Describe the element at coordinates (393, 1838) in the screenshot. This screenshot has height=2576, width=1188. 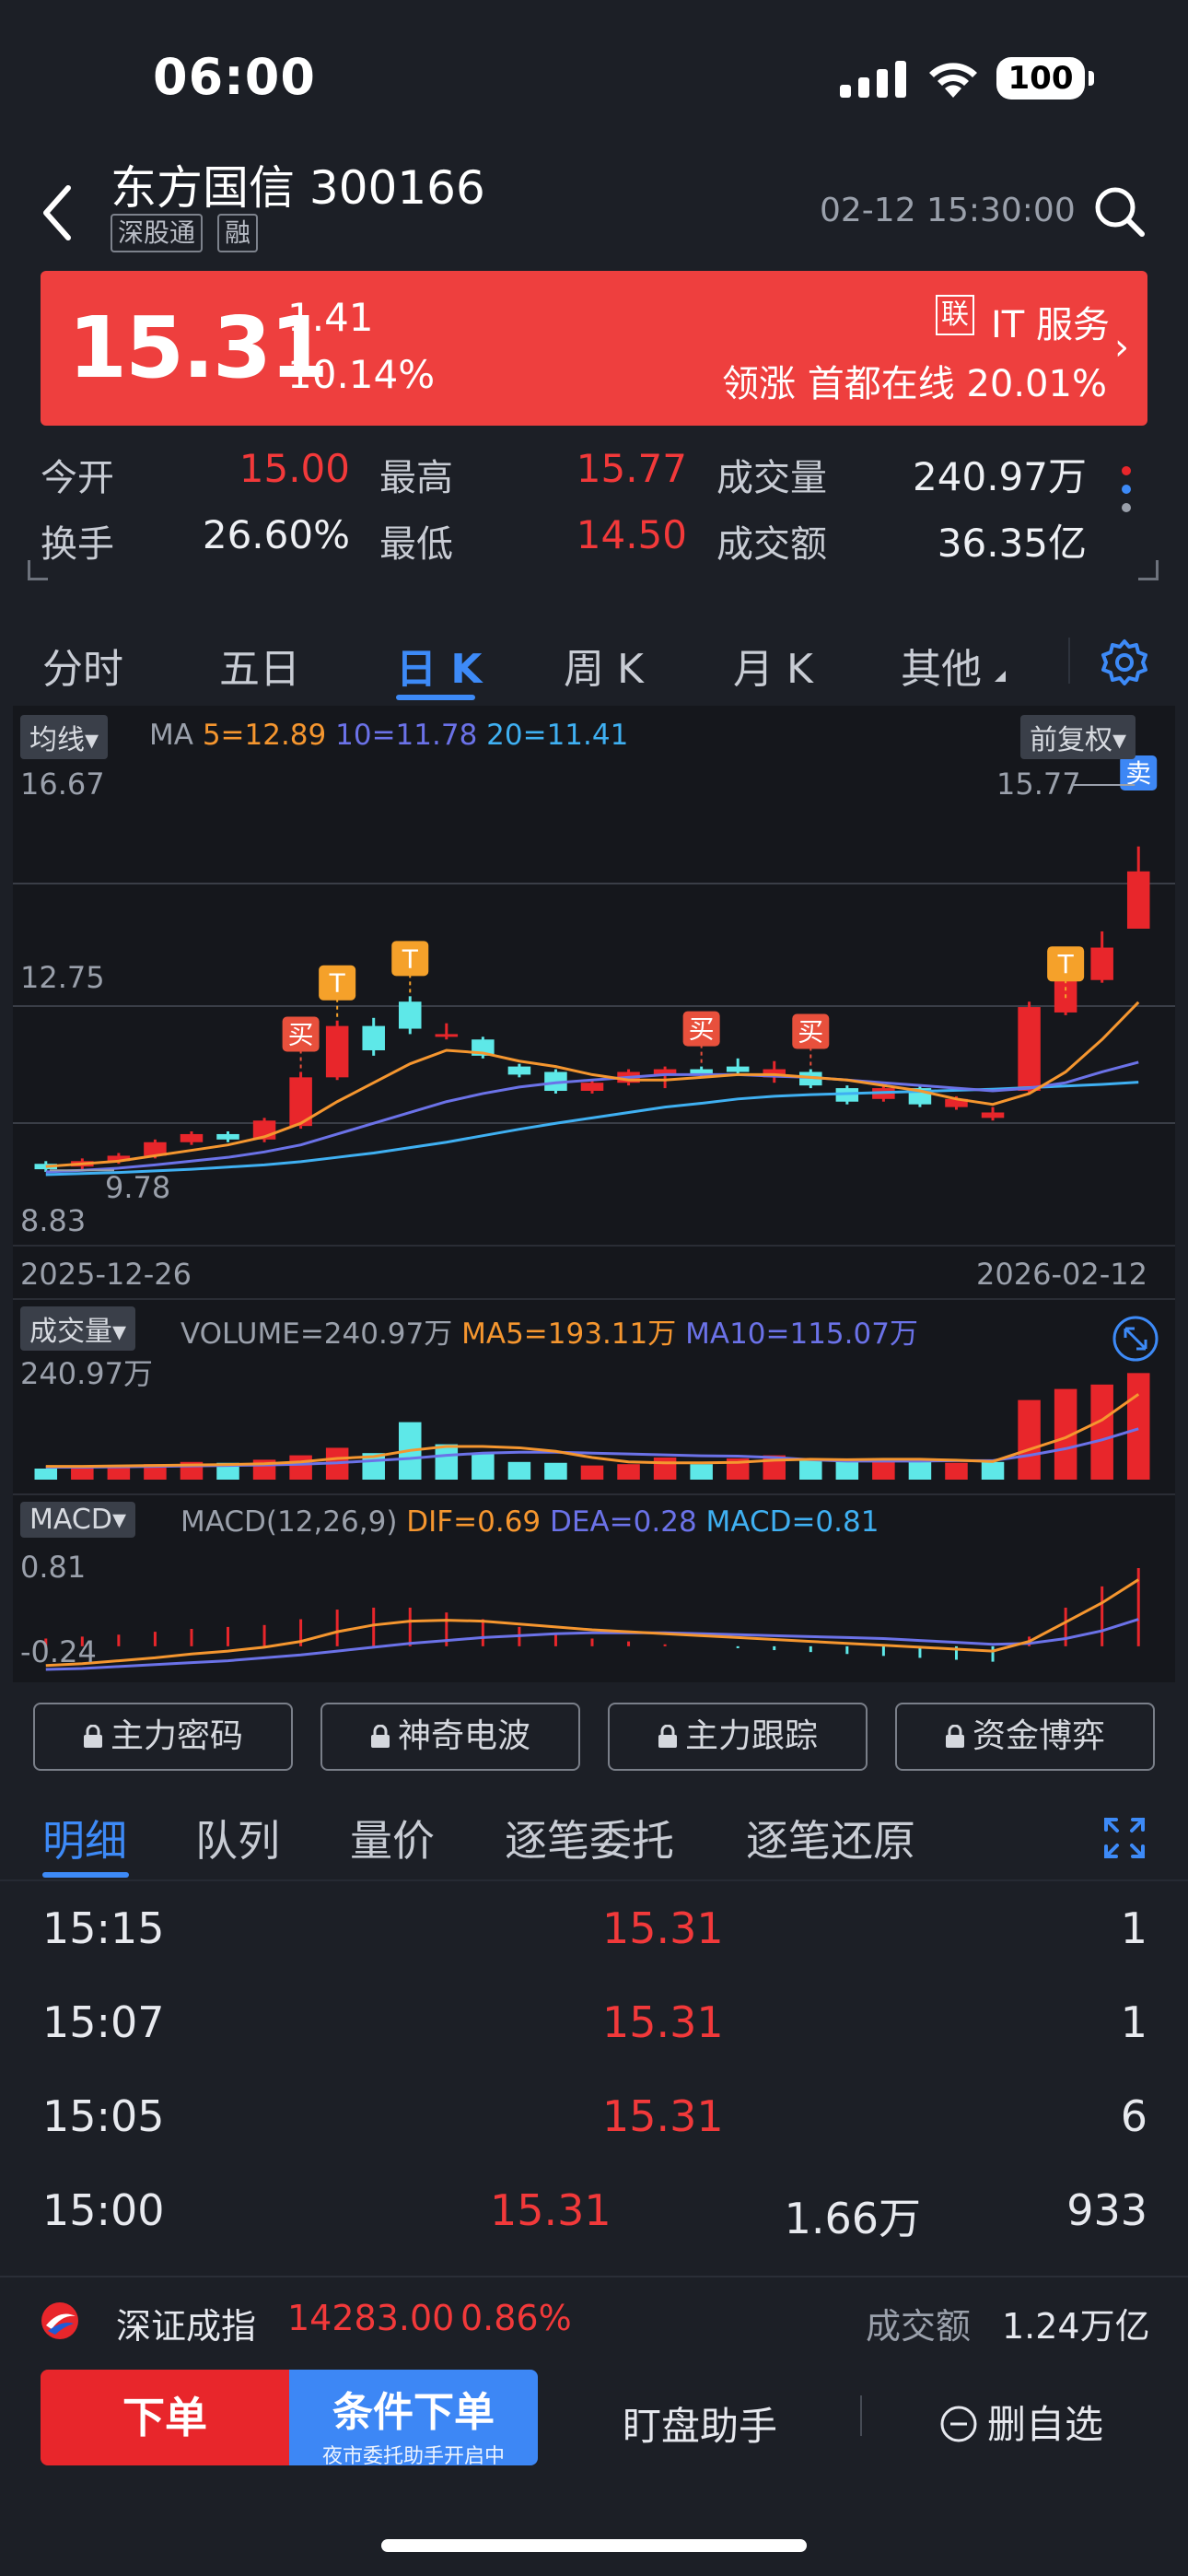
I see `tab-volume-price: 量价` at that location.